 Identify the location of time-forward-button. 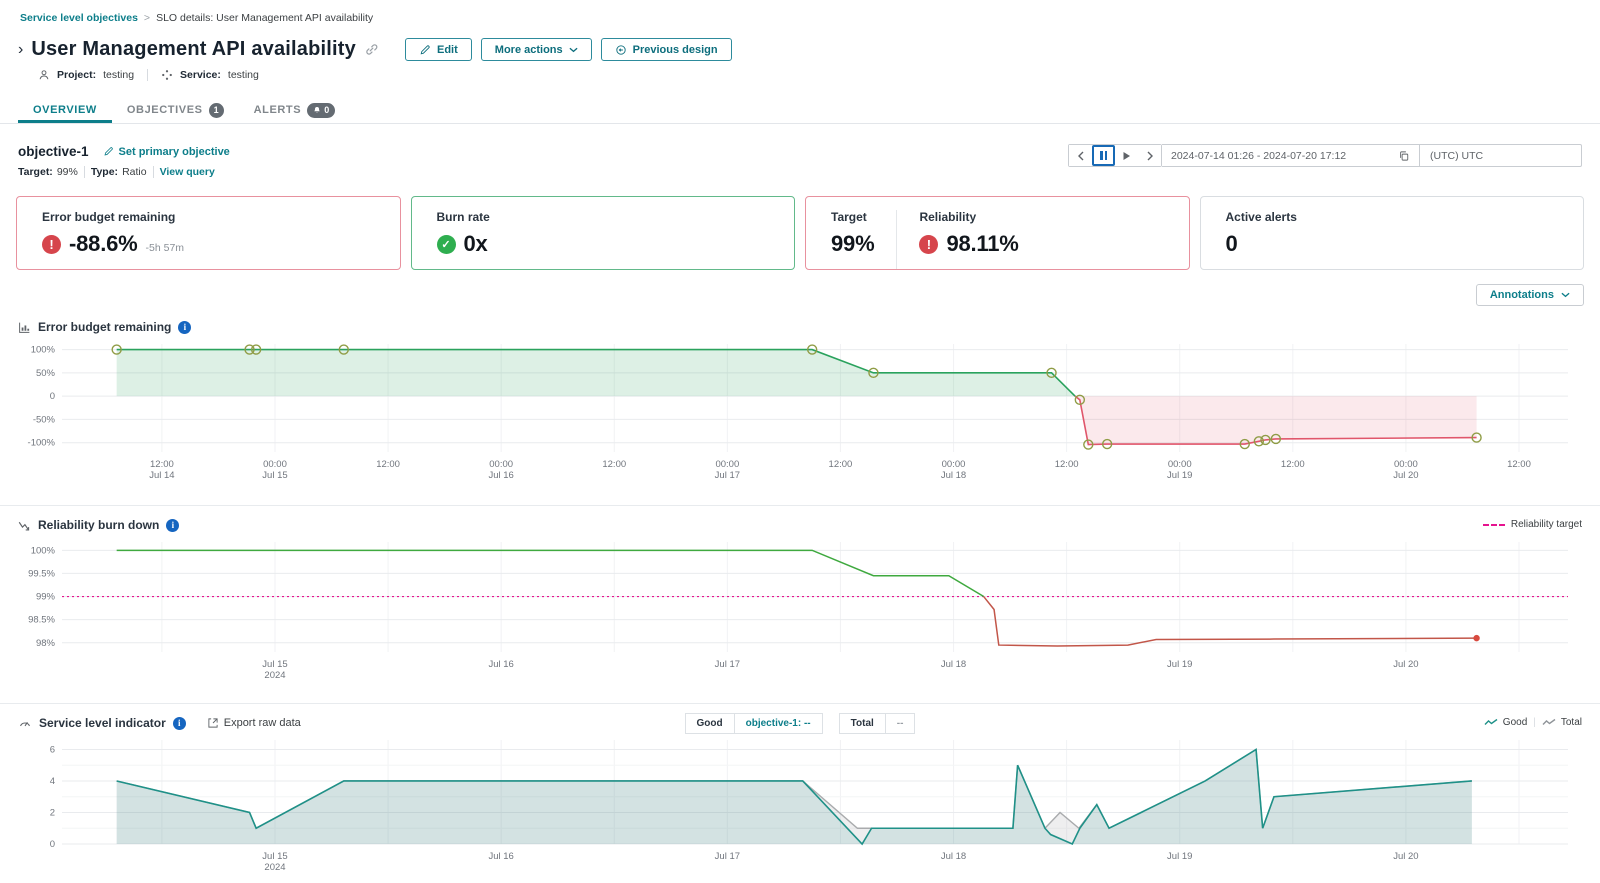
(1149, 155).